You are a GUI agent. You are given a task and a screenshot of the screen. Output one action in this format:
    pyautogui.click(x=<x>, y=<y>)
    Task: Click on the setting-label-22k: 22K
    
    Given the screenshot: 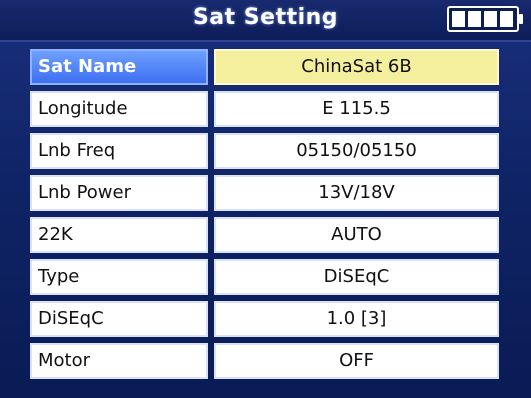 What is the action you would take?
    pyautogui.click(x=119, y=235)
    